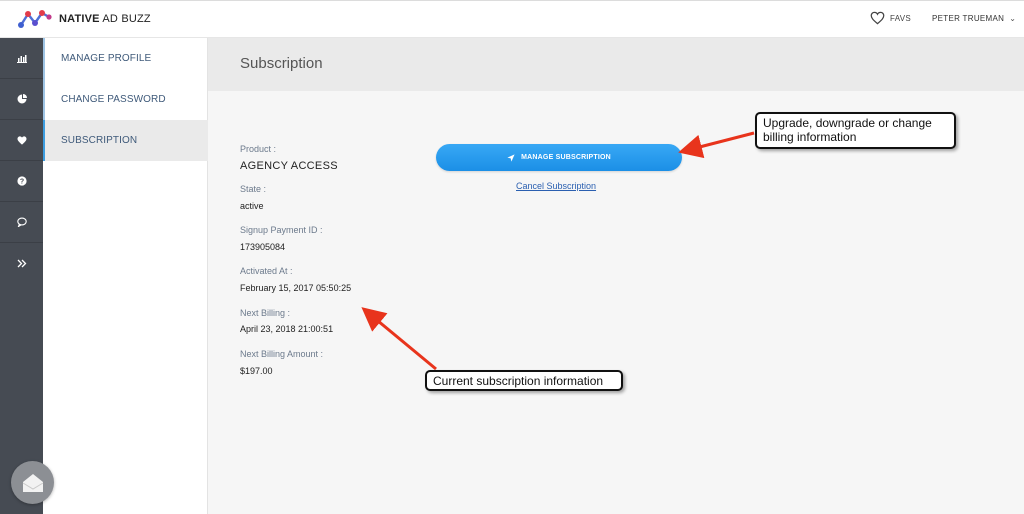 This screenshot has width=1024, height=514. What do you see at coordinates (716, 145) in the screenshot?
I see `upgrade-arrow` at bounding box center [716, 145].